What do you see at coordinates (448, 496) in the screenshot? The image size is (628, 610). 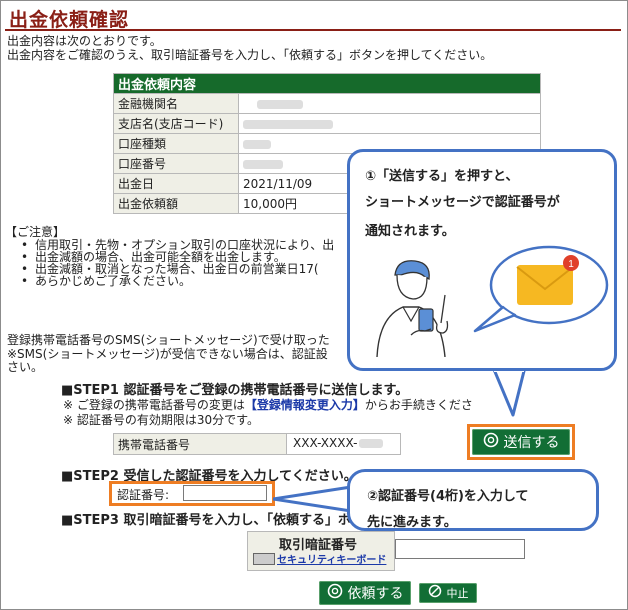 I see `callout-2-text-1: ②認証番号(4桁)を入力して` at bounding box center [448, 496].